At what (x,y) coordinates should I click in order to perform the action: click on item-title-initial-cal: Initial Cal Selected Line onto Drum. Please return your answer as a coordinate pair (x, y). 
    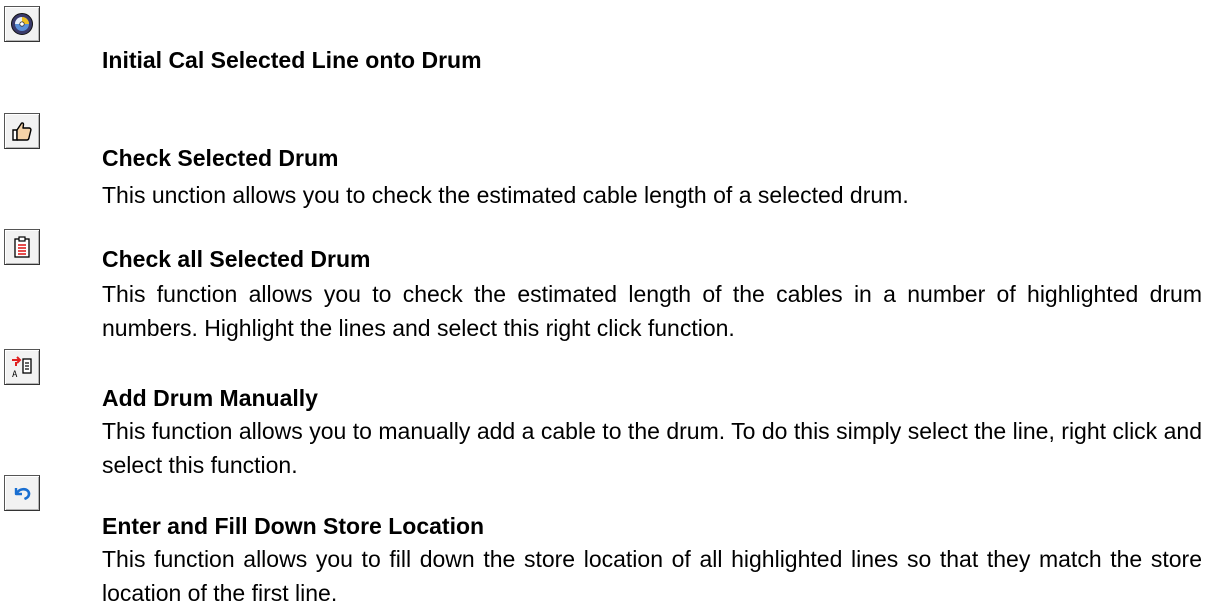
    Looking at the image, I should click on (292, 60).